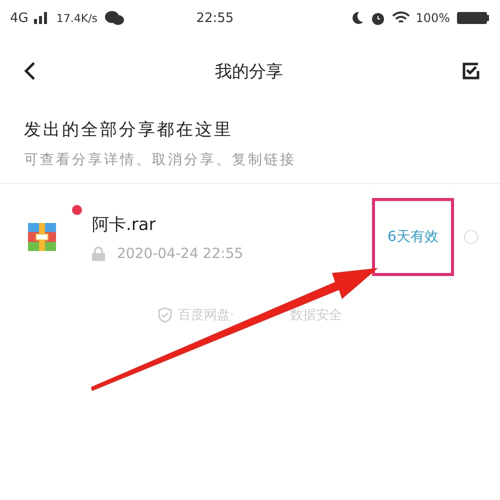  What do you see at coordinates (19, 18) in the screenshot?
I see `network-label: 4G` at bounding box center [19, 18].